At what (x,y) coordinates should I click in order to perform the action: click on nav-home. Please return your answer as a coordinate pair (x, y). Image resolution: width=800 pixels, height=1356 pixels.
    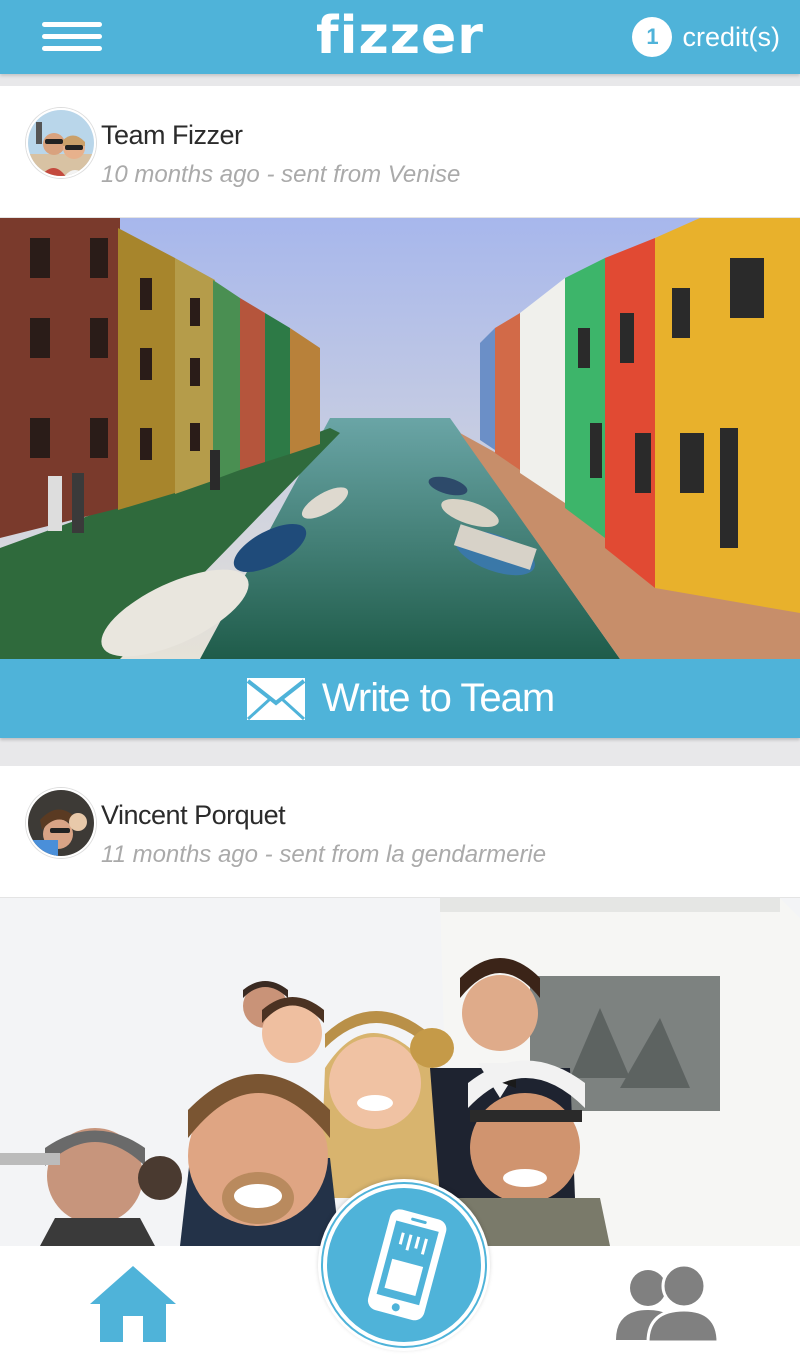
    Looking at the image, I should click on (133, 1304).